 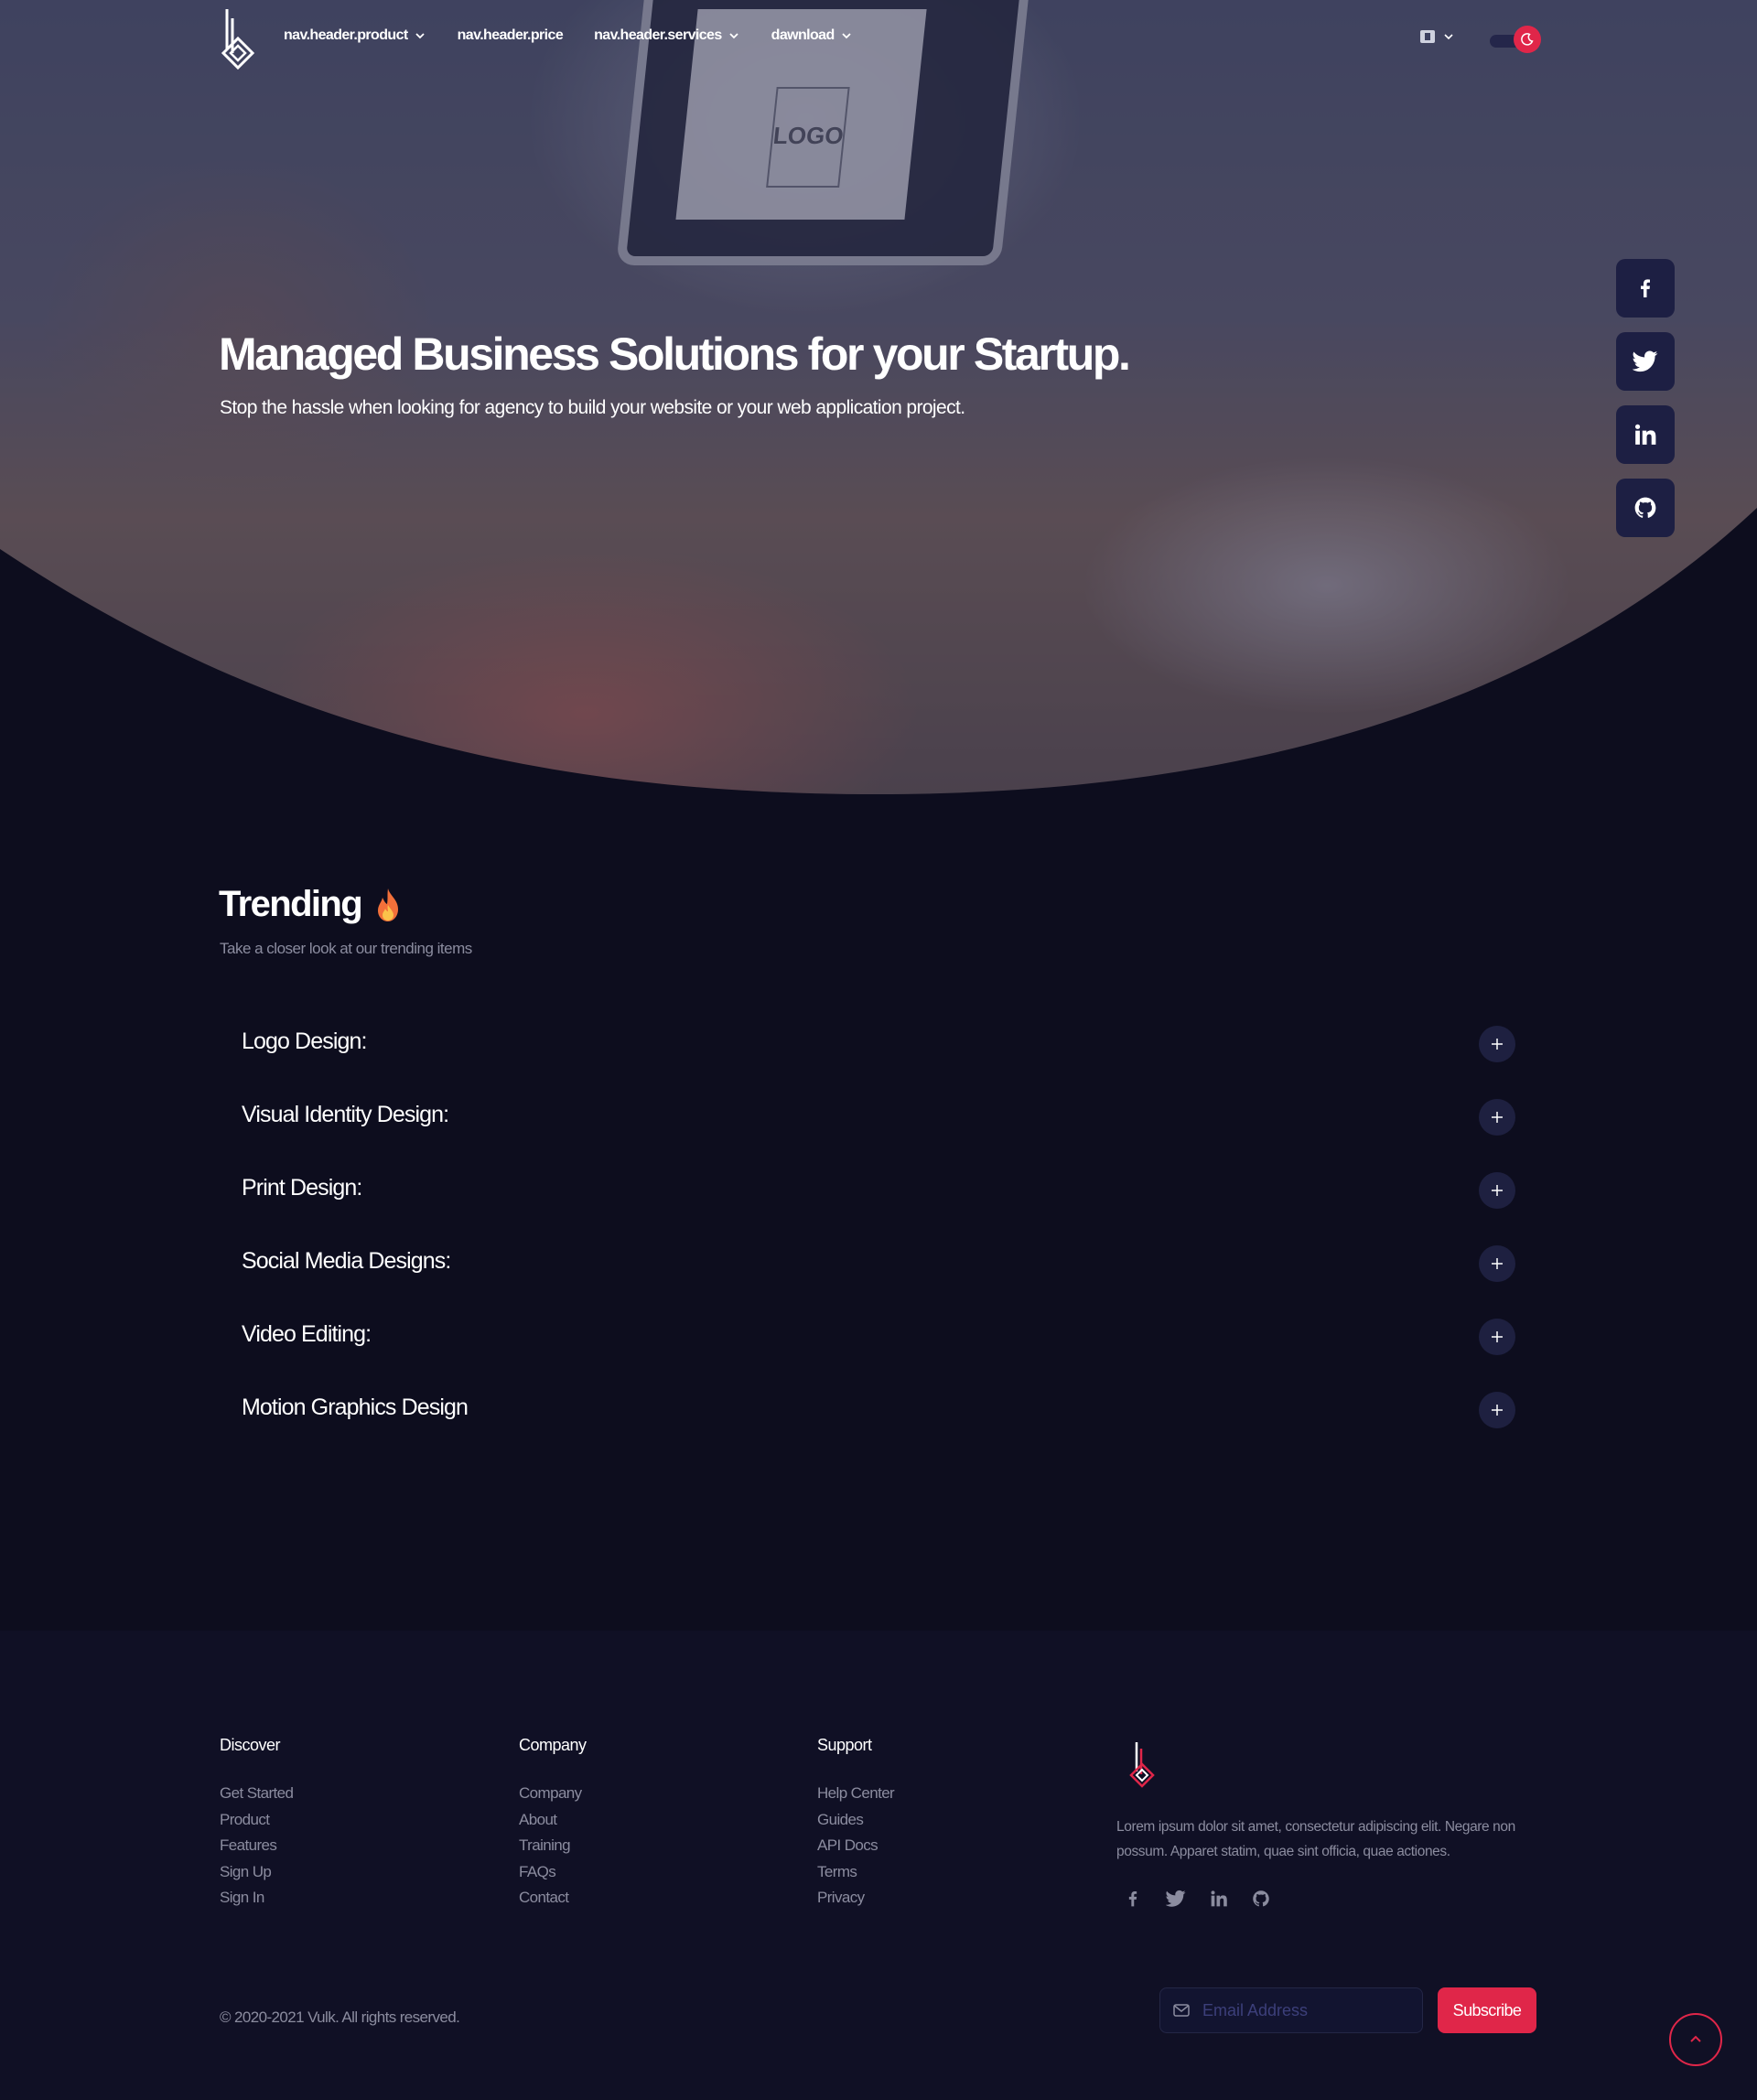 I want to click on footer-link: Features, so click(x=257, y=1846).